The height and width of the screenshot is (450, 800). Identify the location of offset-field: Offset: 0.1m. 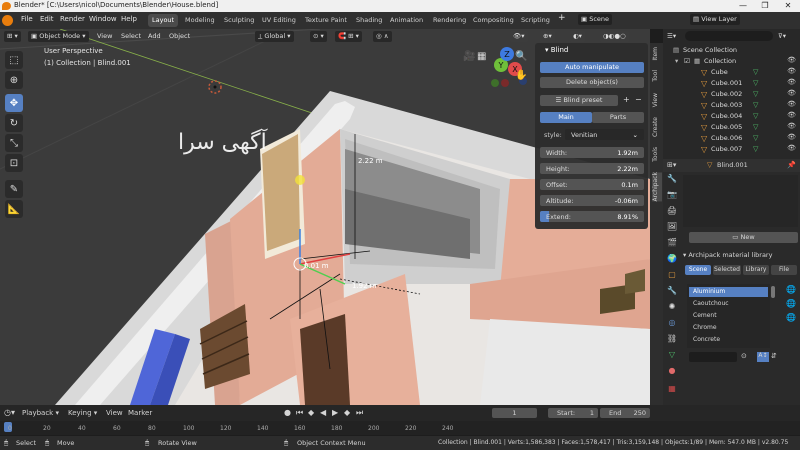
(592, 184).